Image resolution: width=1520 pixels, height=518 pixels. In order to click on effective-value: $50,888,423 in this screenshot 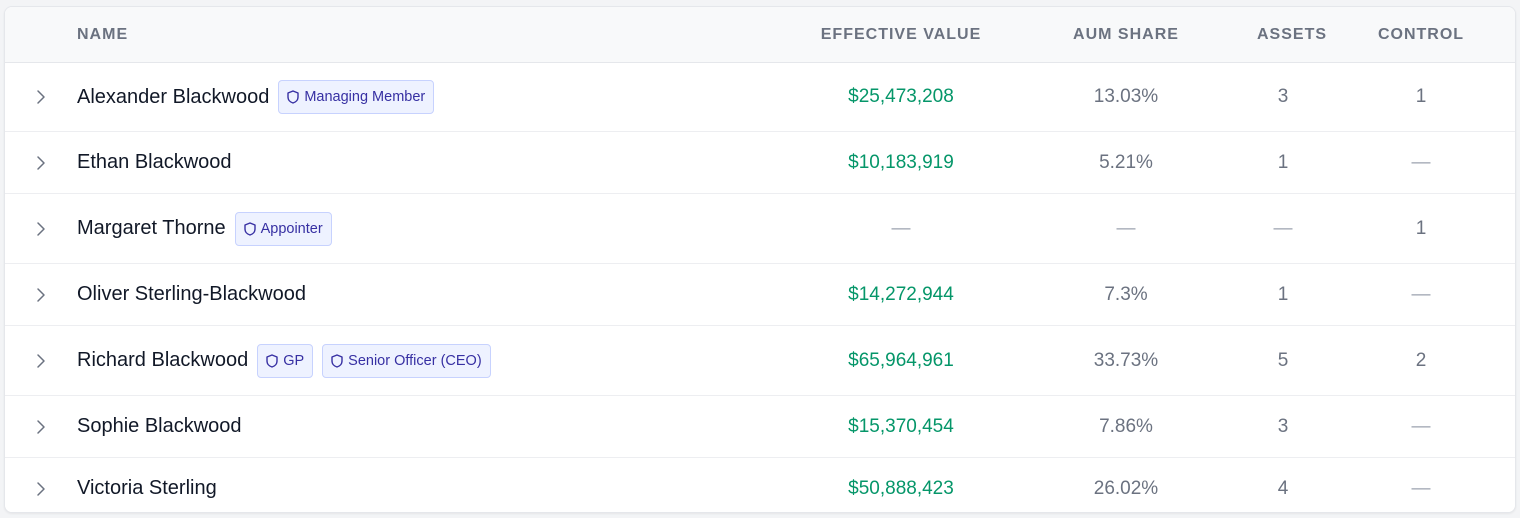, I will do `click(901, 488)`.